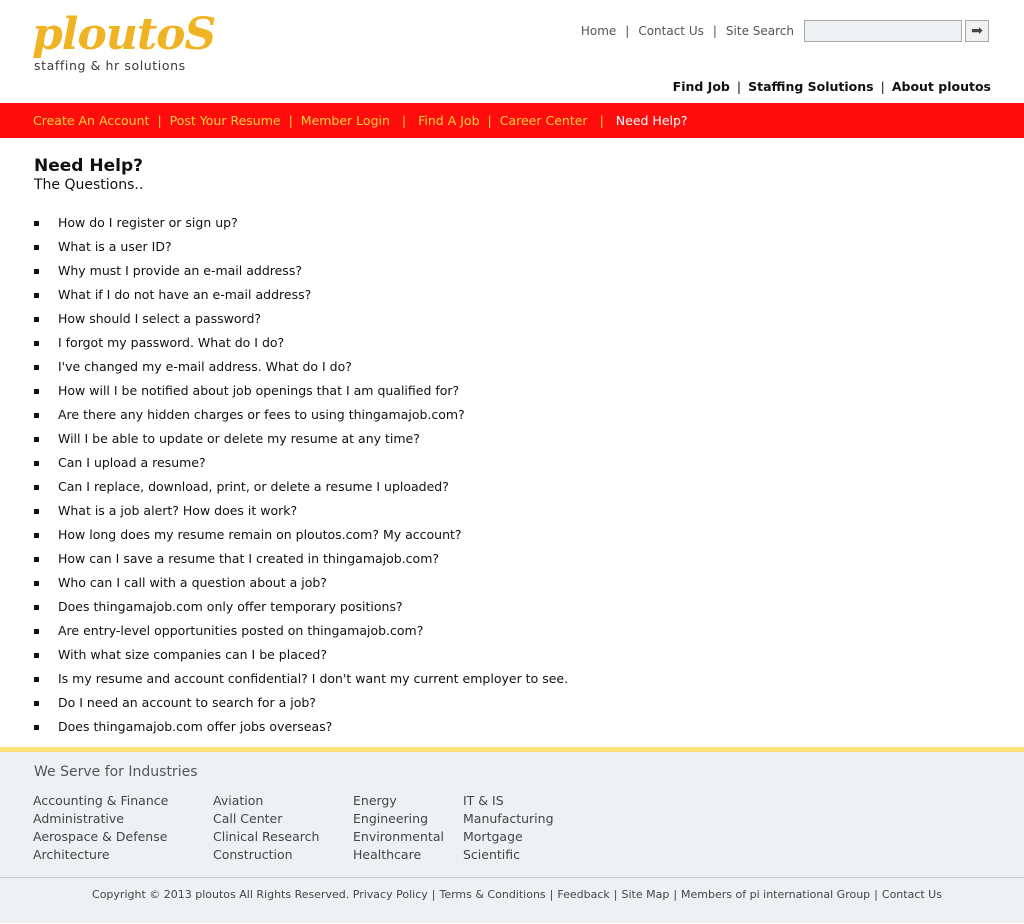  I want to click on arrow-right-icon: ➡, so click(977, 31).